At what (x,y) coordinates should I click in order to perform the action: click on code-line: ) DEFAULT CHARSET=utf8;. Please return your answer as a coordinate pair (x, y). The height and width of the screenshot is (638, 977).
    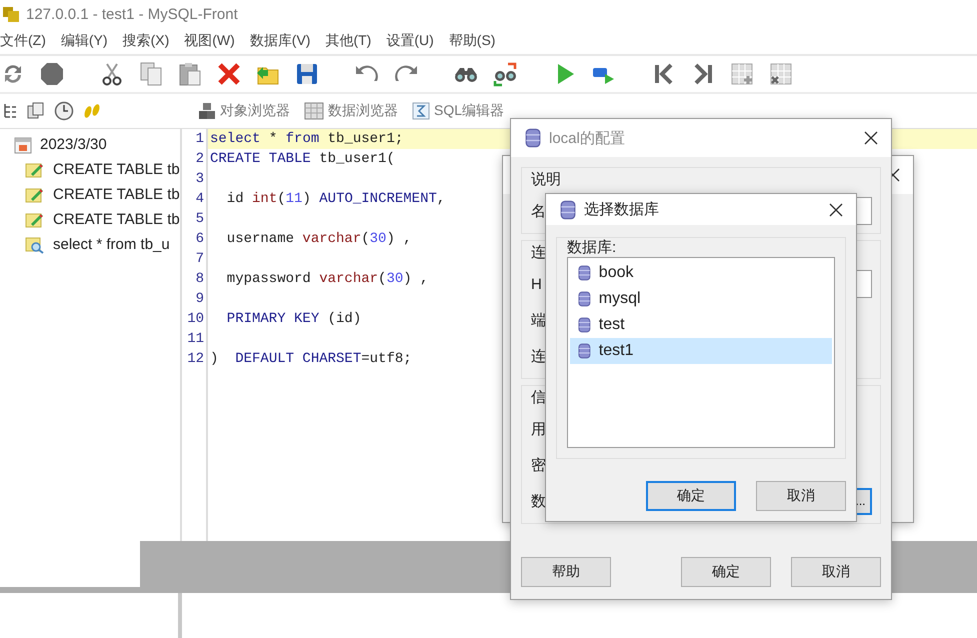
    Looking at the image, I should click on (311, 359).